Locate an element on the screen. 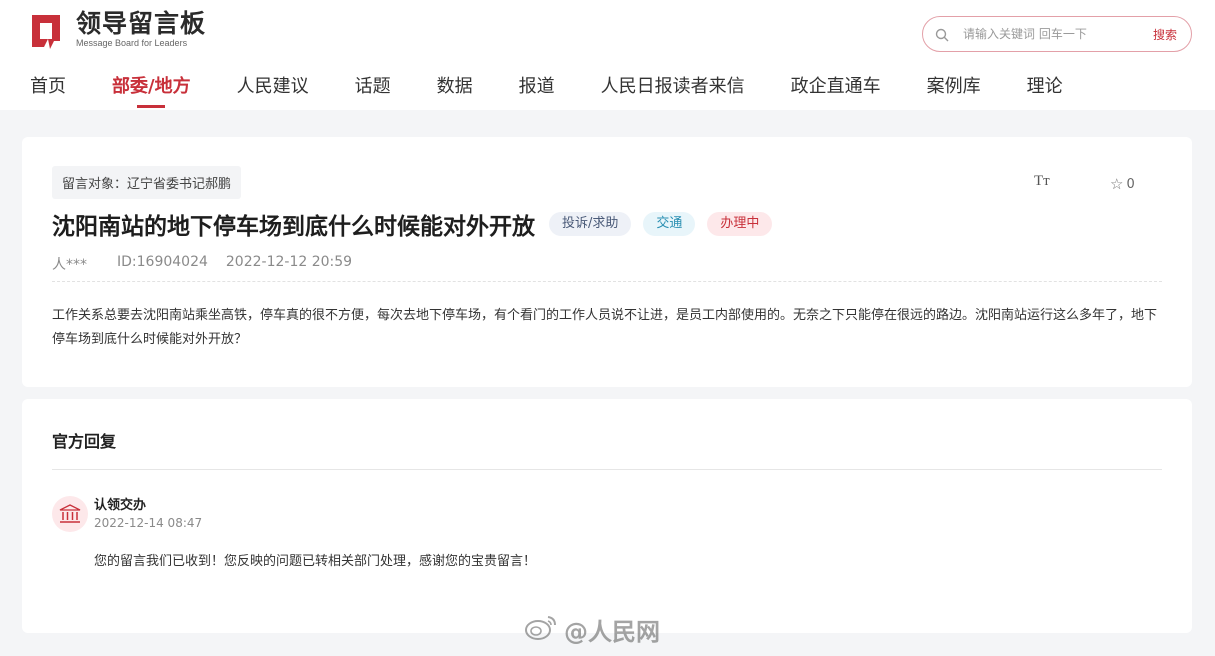 The width and height of the screenshot is (1215, 656). watermark: @人民网 is located at coordinates (592, 629).